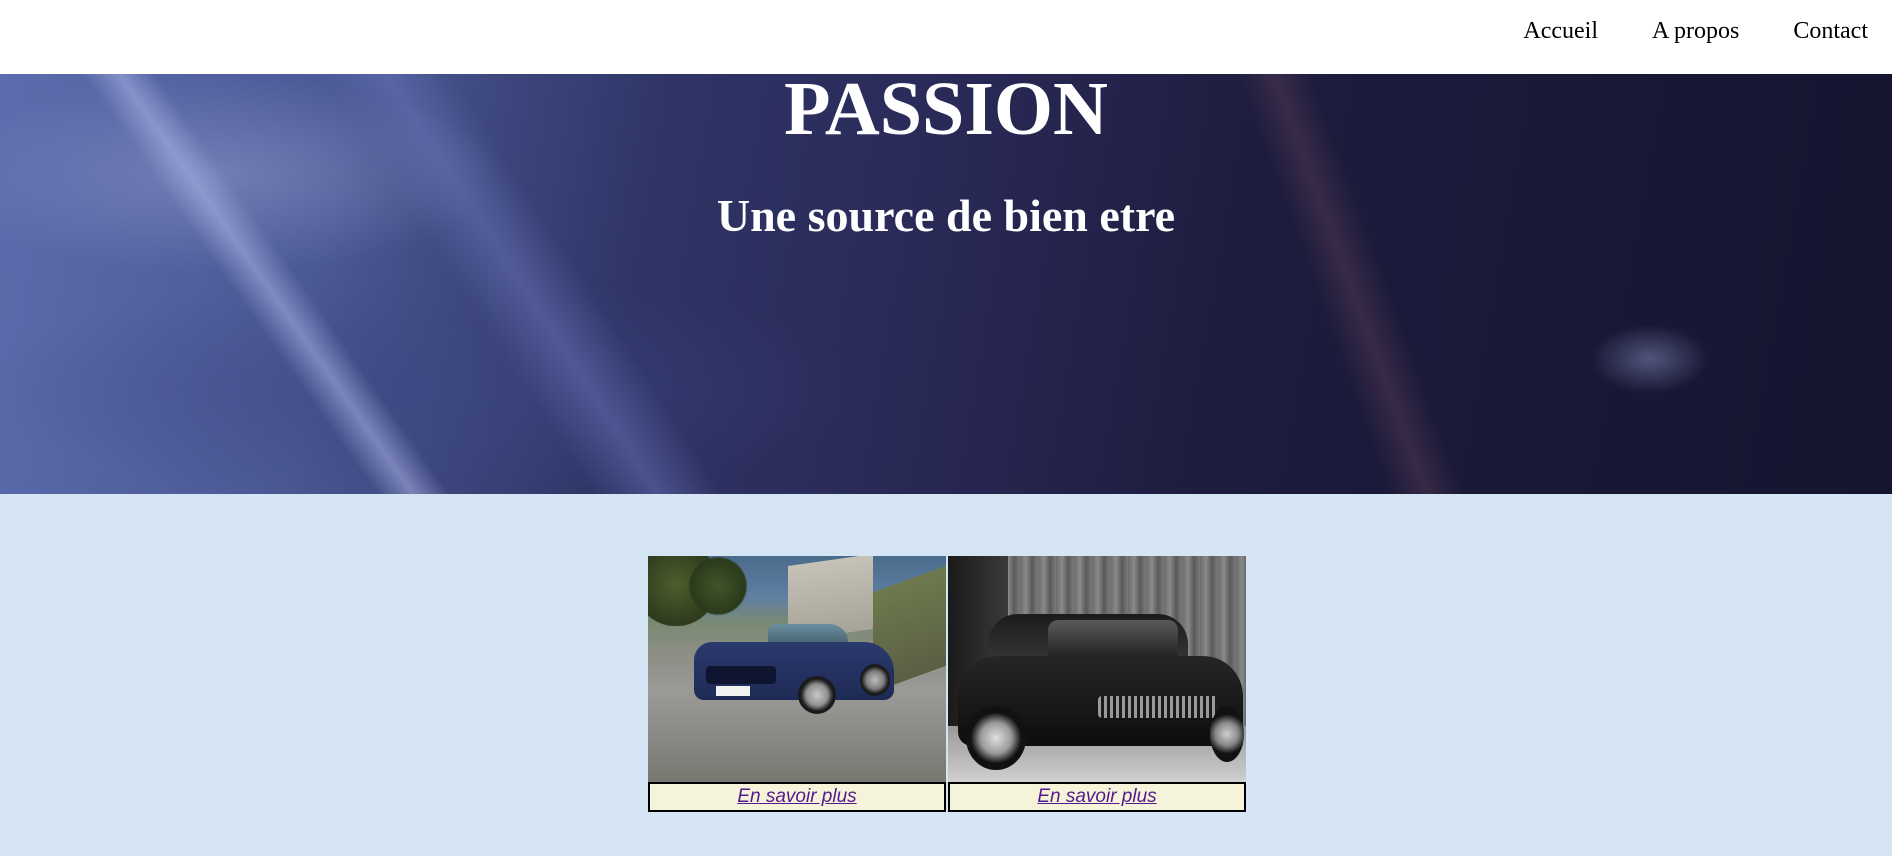 The image size is (1892, 856). Describe the element at coordinates (1650, 359) in the screenshot. I see `hero-background-light` at that location.